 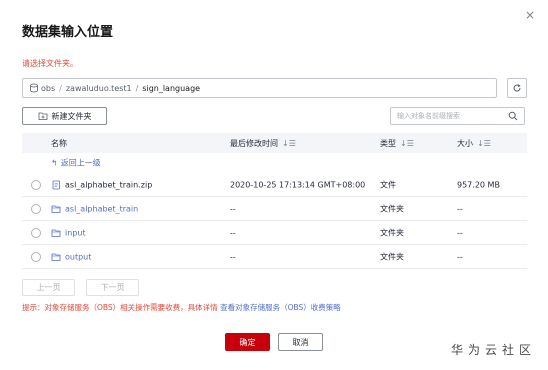 I want to click on column-type: 类型 ↓☰, so click(x=397, y=143).